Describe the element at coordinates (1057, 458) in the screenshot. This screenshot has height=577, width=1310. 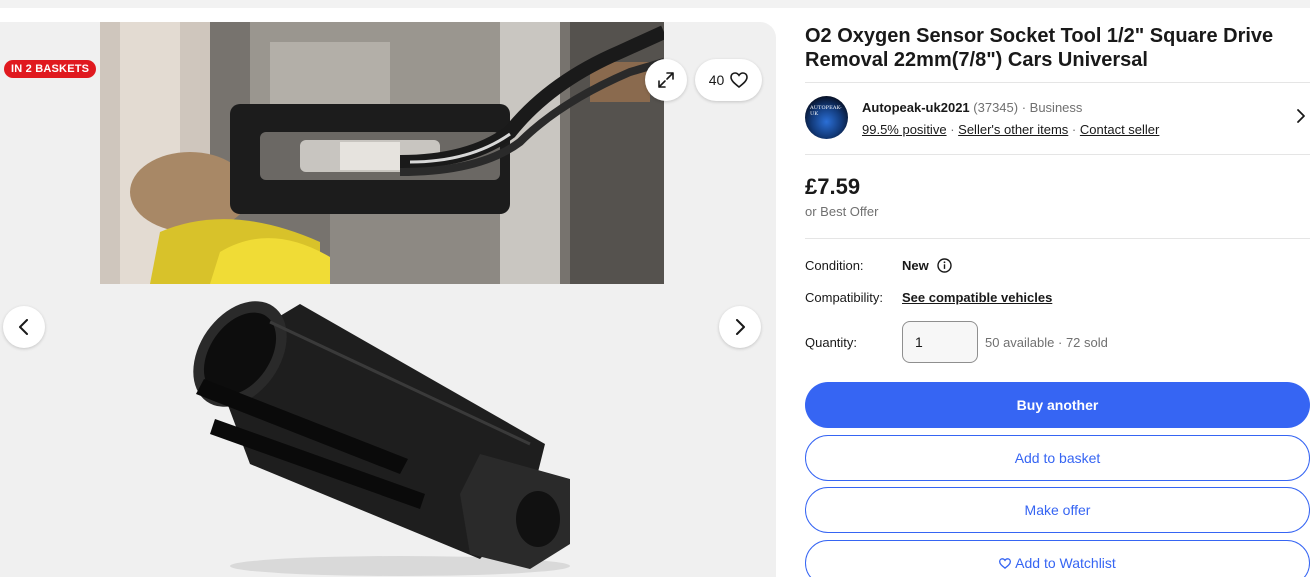
I see `add-to-basket-button: Add to basket` at that location.